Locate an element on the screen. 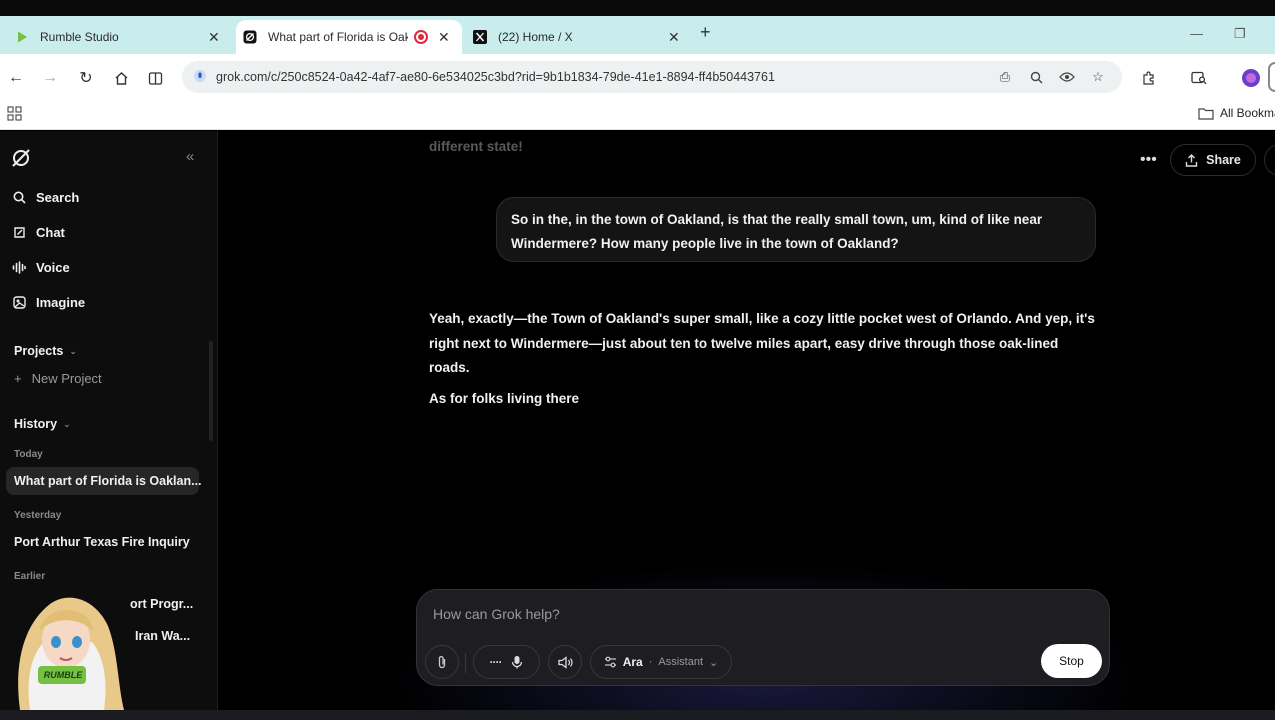 The image size is (1275, 720). eye-icon is located at coordinates (1067, 77).